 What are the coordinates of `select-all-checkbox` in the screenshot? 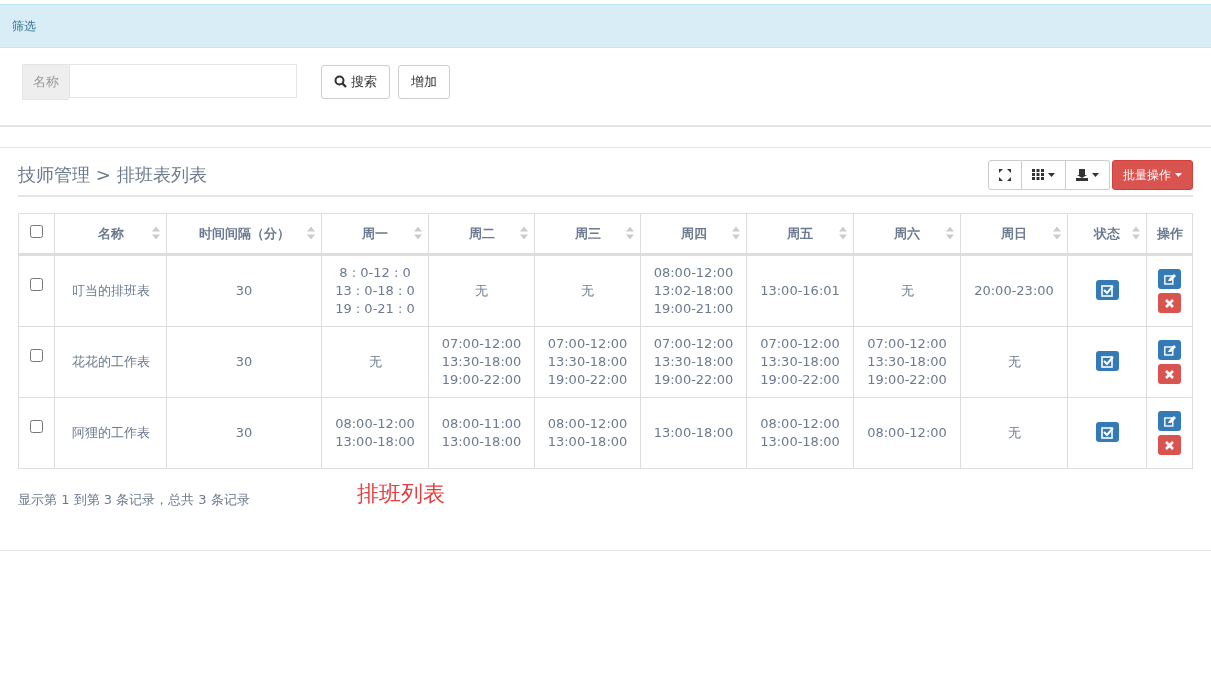 It's located at (36, 231).